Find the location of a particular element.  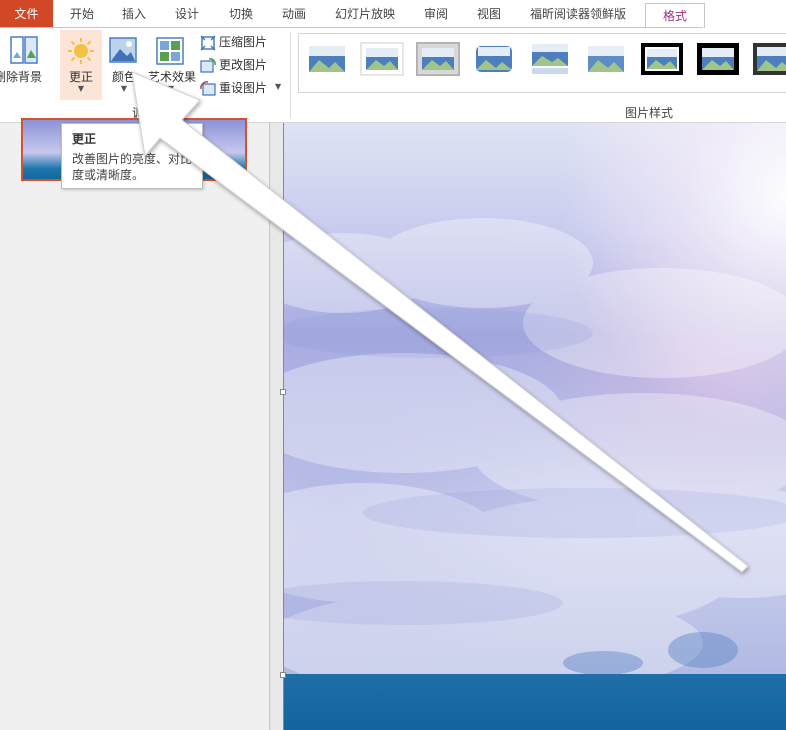

artistic-effects-button: 艺术效果 ▼ is located at coordinates (172, 65).